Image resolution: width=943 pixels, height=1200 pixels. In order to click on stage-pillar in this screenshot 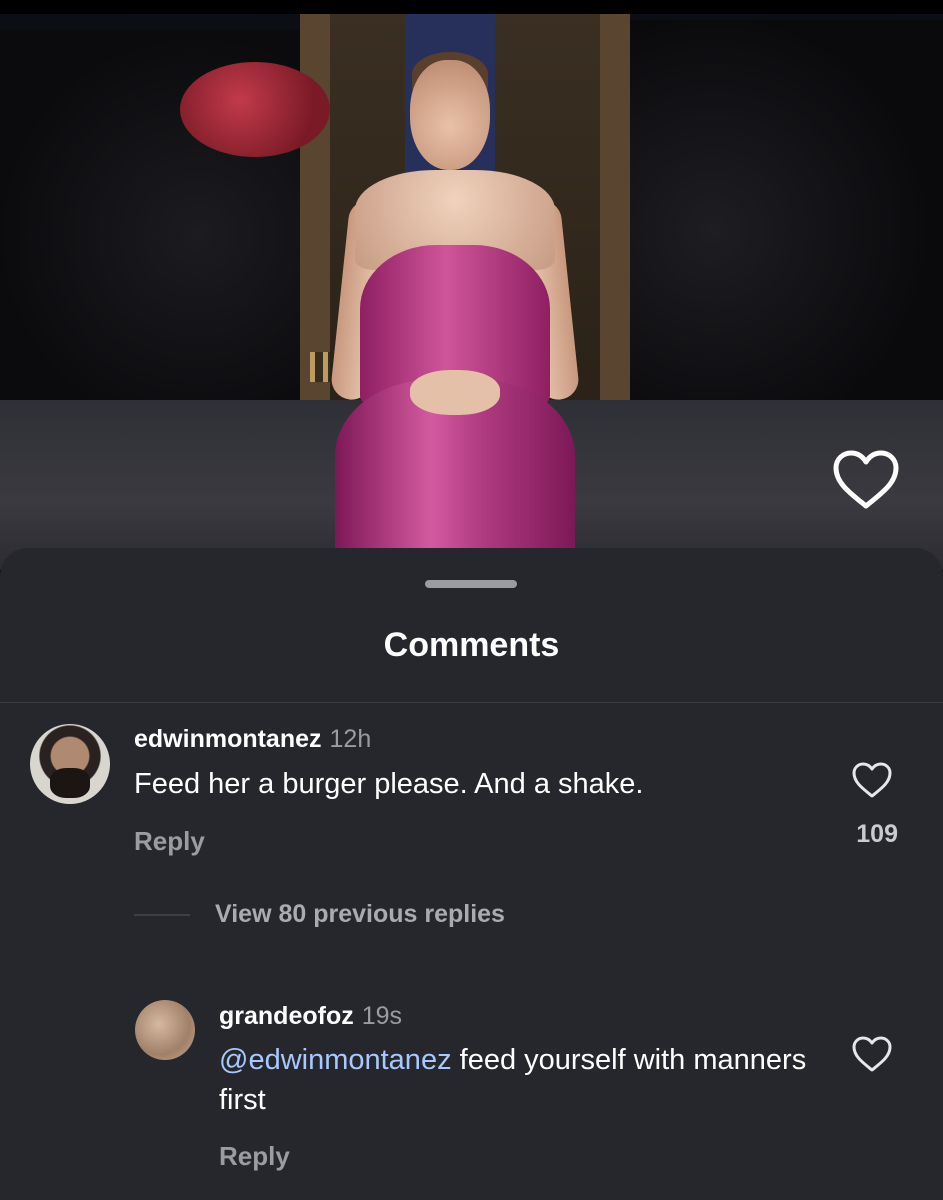, I will do `click(615, 214)`.